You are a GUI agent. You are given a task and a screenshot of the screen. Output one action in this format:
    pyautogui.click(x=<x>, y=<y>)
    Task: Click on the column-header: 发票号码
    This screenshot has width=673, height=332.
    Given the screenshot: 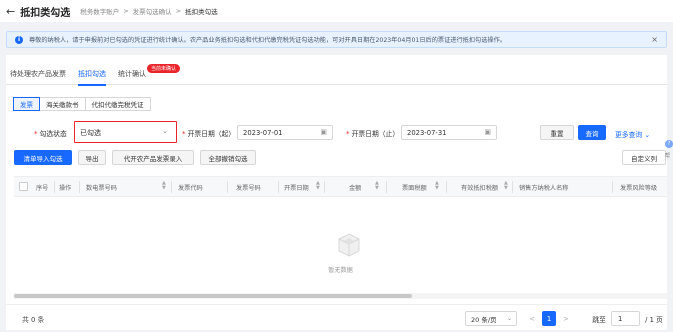 What is the action you would take?
    pyautogui.click(x=248, y=188)
    